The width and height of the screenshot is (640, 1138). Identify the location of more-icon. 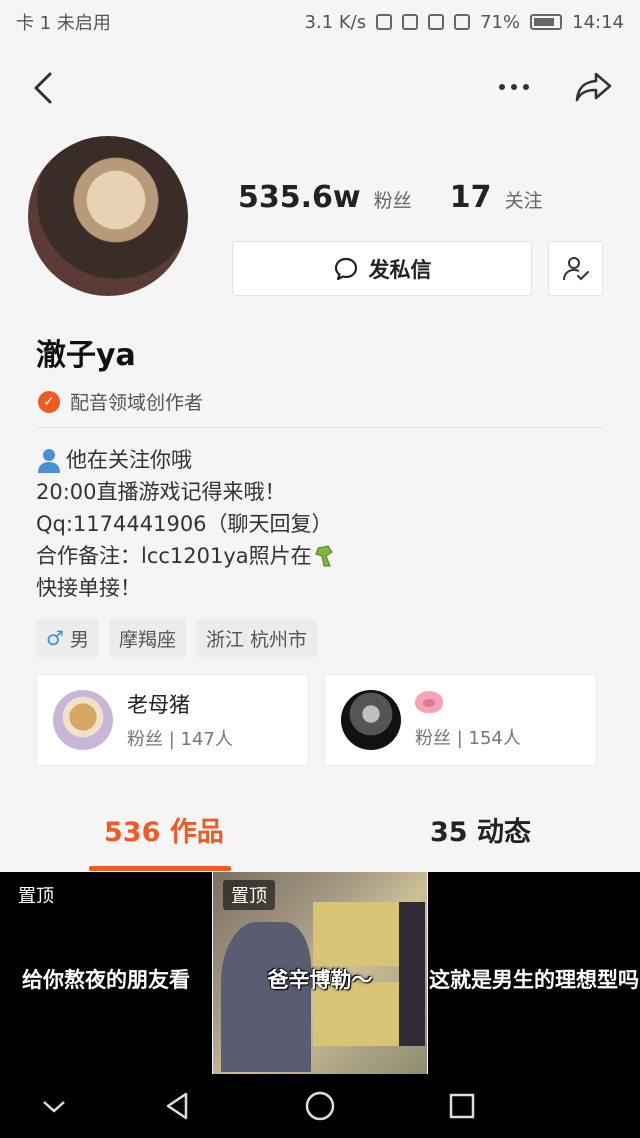
(514, 87).